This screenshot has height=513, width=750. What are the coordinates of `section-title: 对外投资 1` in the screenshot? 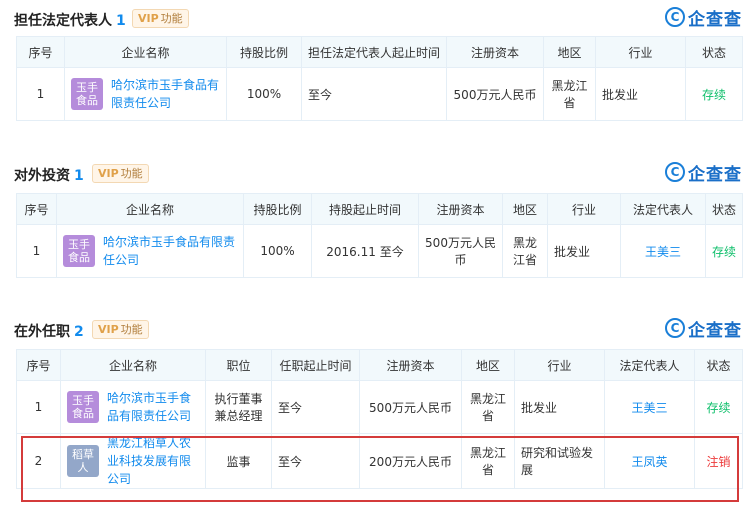 It's located at (49, 176).